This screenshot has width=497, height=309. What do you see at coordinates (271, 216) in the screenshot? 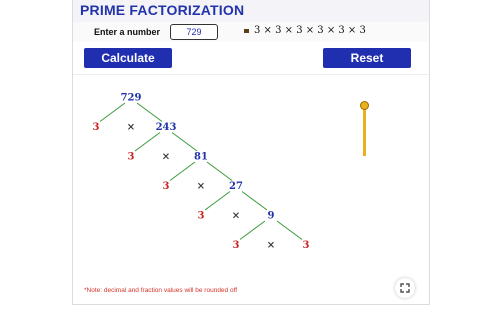
I see `composite-node: 9` at bounding box center [271, 216].